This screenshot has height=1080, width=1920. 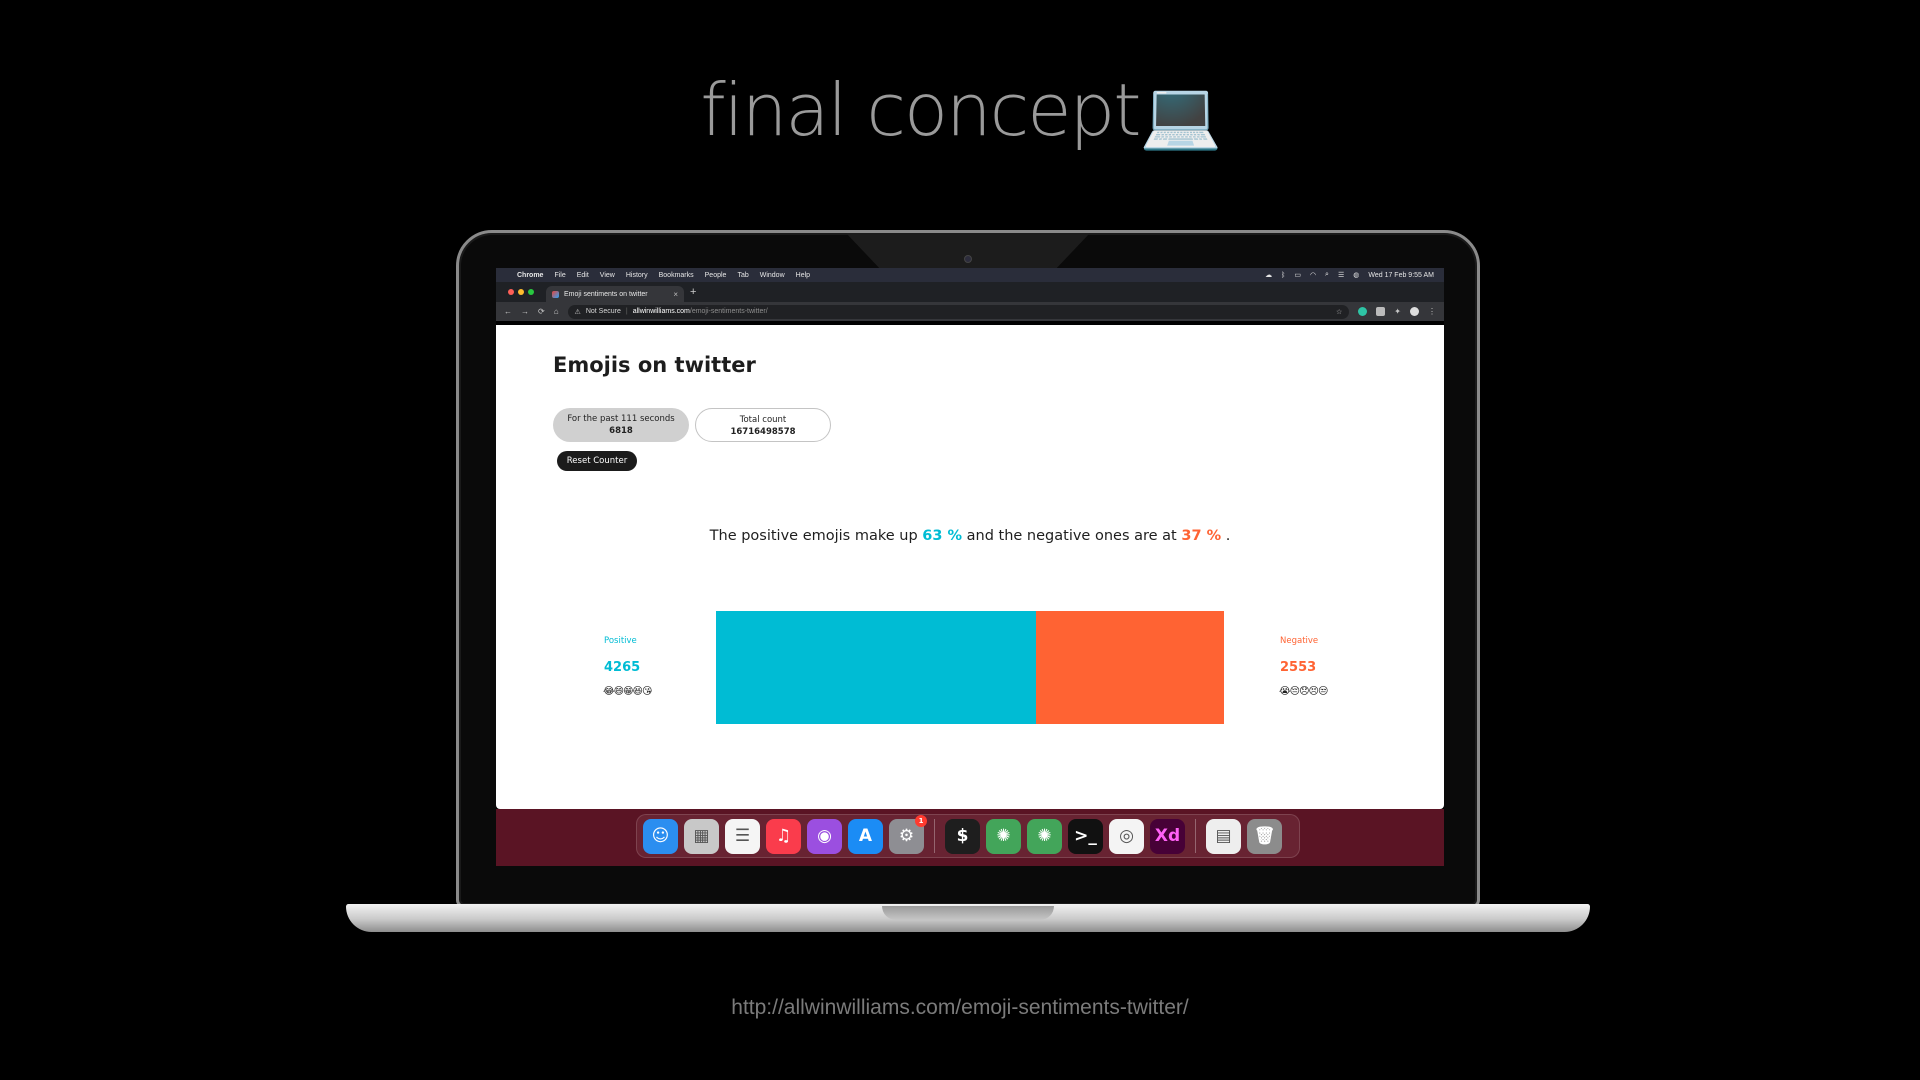 What do you see at coordinates (970, 292) in the screenshot?
I see `browser-tab-bar: Emoji sentiments on twitter × +` at bounding box center [970, 292].